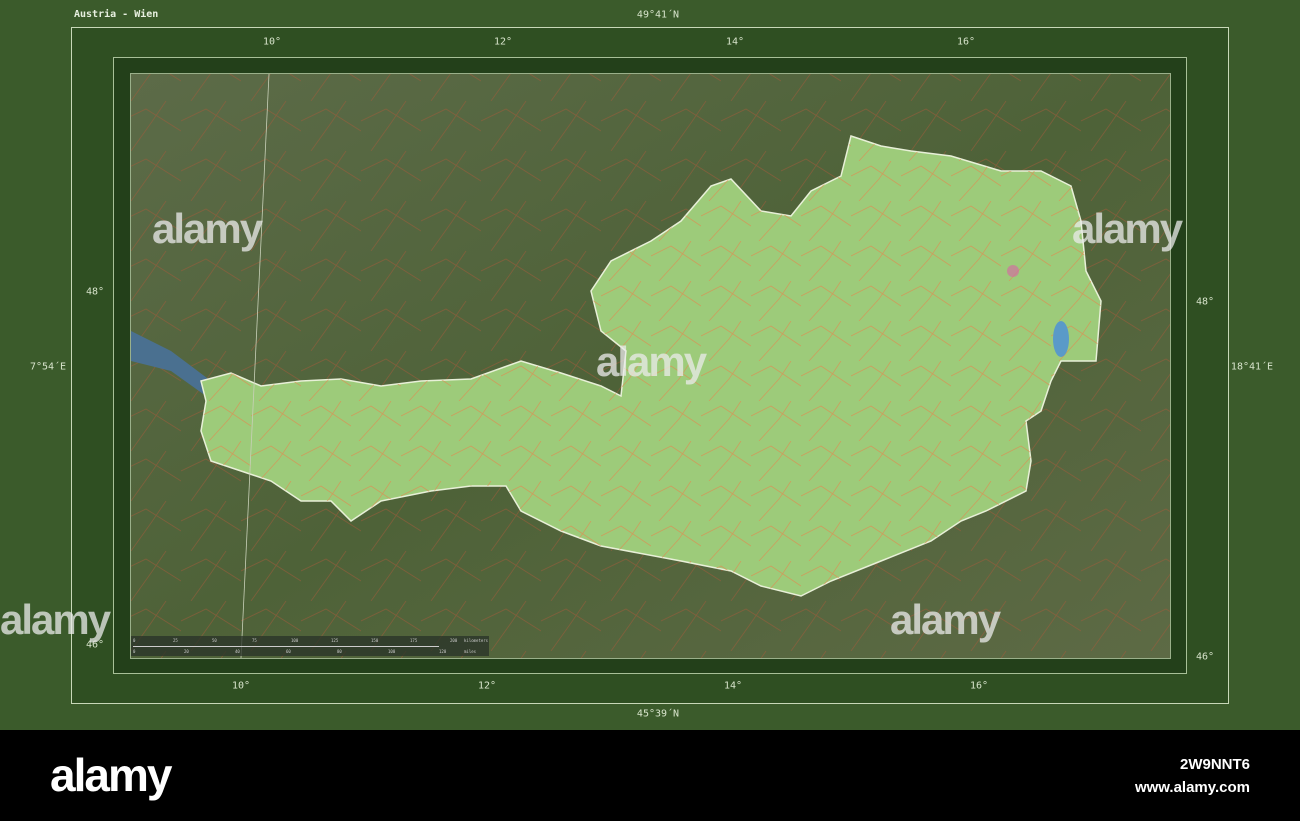  I want to click on vienna-city-area, so click(1013, 271).